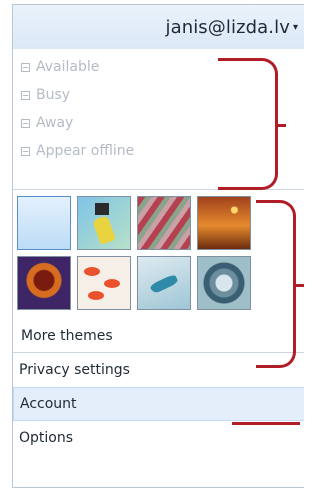 The height and width of the screenshot is (489, 320). Describe the element at coordinates (227, 27) in the screenshot. I see `account-name: janis@lizda.lv` at that location.